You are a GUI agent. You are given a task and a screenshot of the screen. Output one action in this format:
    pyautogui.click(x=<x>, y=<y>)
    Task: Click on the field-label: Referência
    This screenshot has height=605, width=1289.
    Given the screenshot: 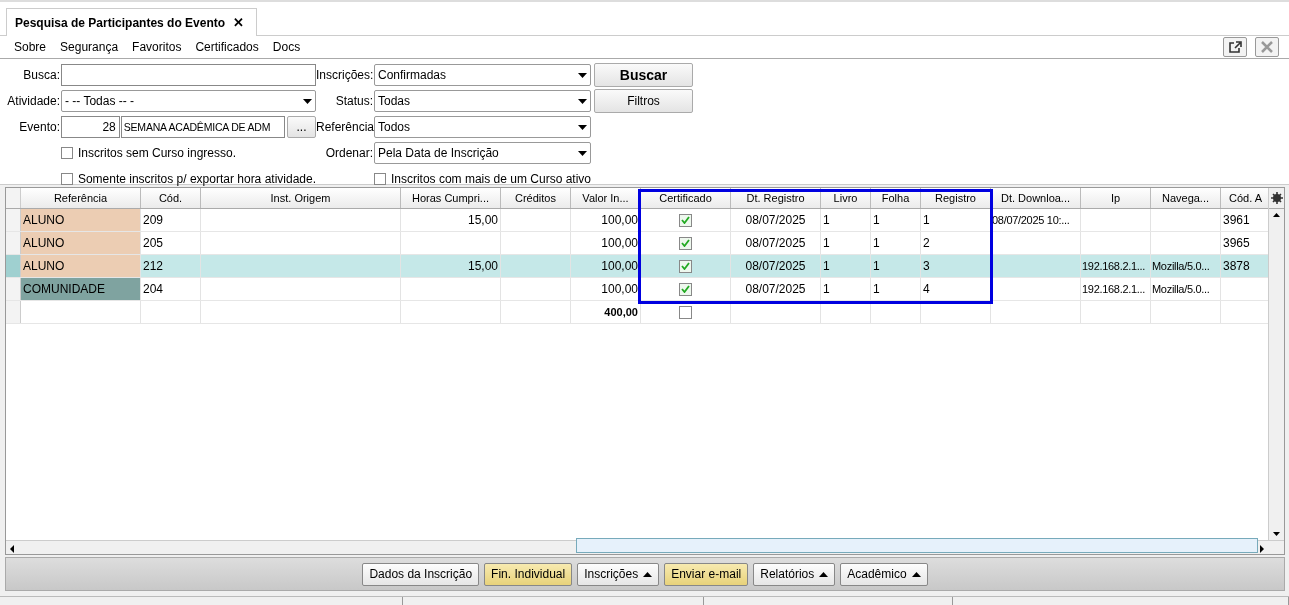 What is the action you would take?
    pyautogui.click(x=345, y=127)
    